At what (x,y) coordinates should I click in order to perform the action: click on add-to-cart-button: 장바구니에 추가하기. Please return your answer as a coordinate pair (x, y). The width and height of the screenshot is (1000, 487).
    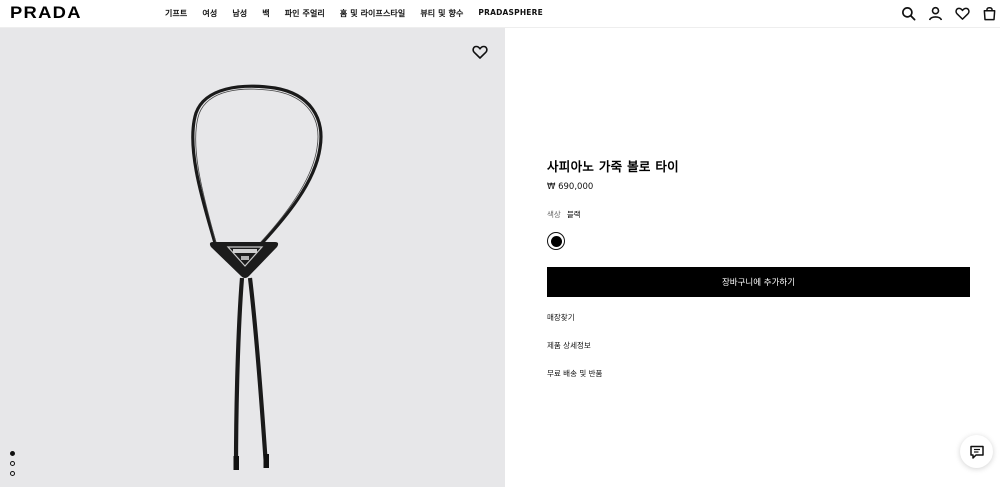
    Looking at the image, I should click on (758, 282).